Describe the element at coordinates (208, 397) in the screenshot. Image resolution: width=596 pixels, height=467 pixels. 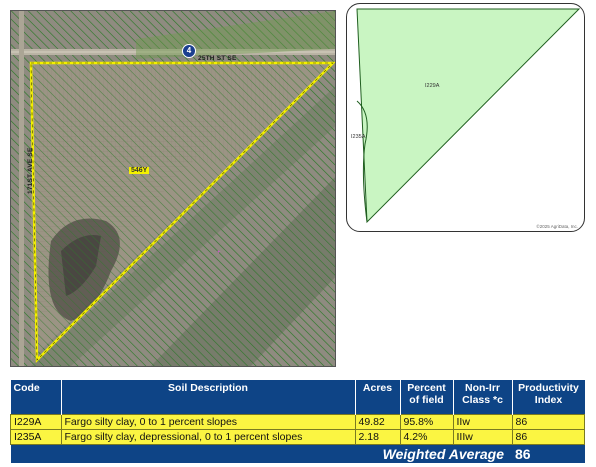
I see `col-header-description: Soil Description` at that location.